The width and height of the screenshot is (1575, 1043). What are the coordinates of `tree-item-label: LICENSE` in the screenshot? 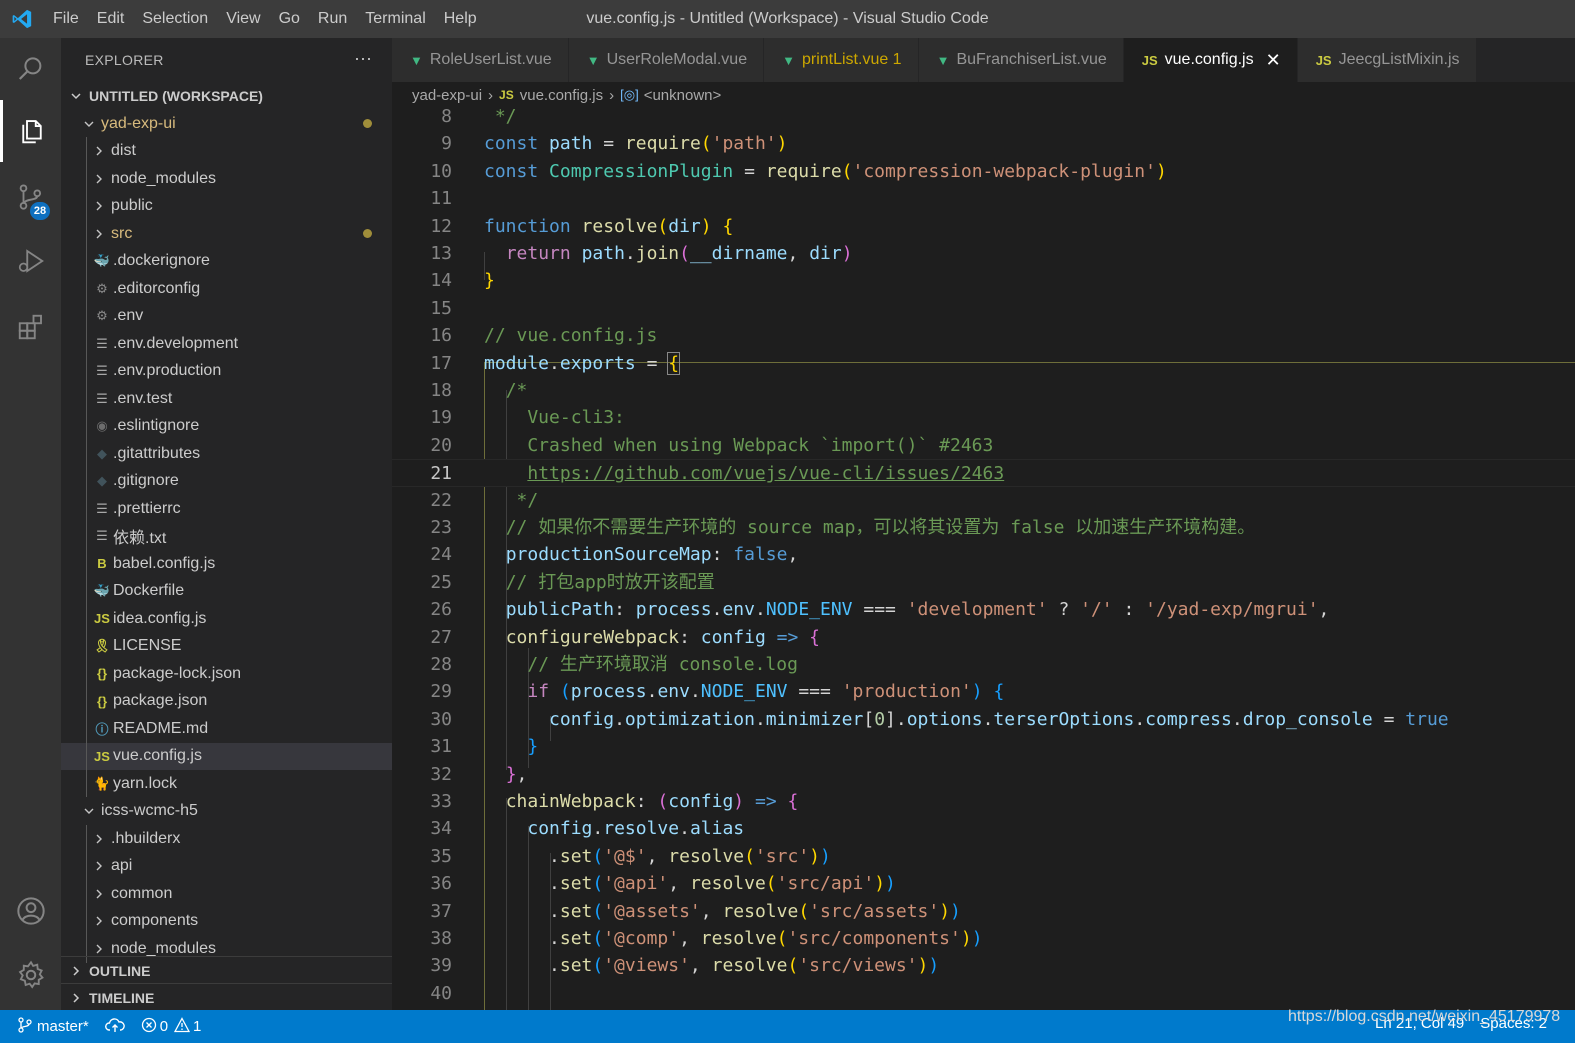 It's located at (147, 646).